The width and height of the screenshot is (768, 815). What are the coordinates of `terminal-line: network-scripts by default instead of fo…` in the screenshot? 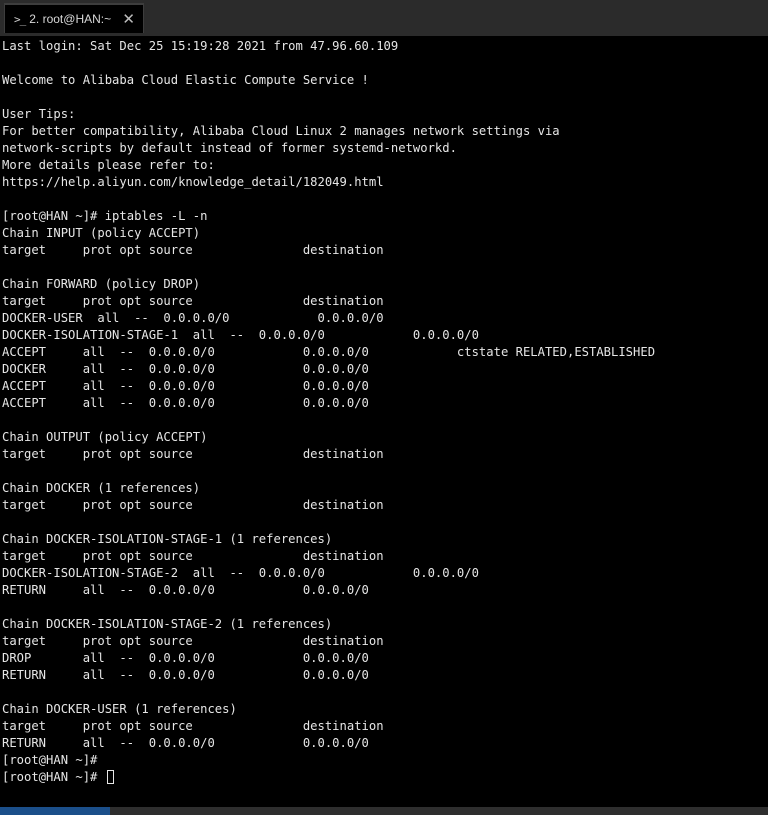 It's located at (382, 148).